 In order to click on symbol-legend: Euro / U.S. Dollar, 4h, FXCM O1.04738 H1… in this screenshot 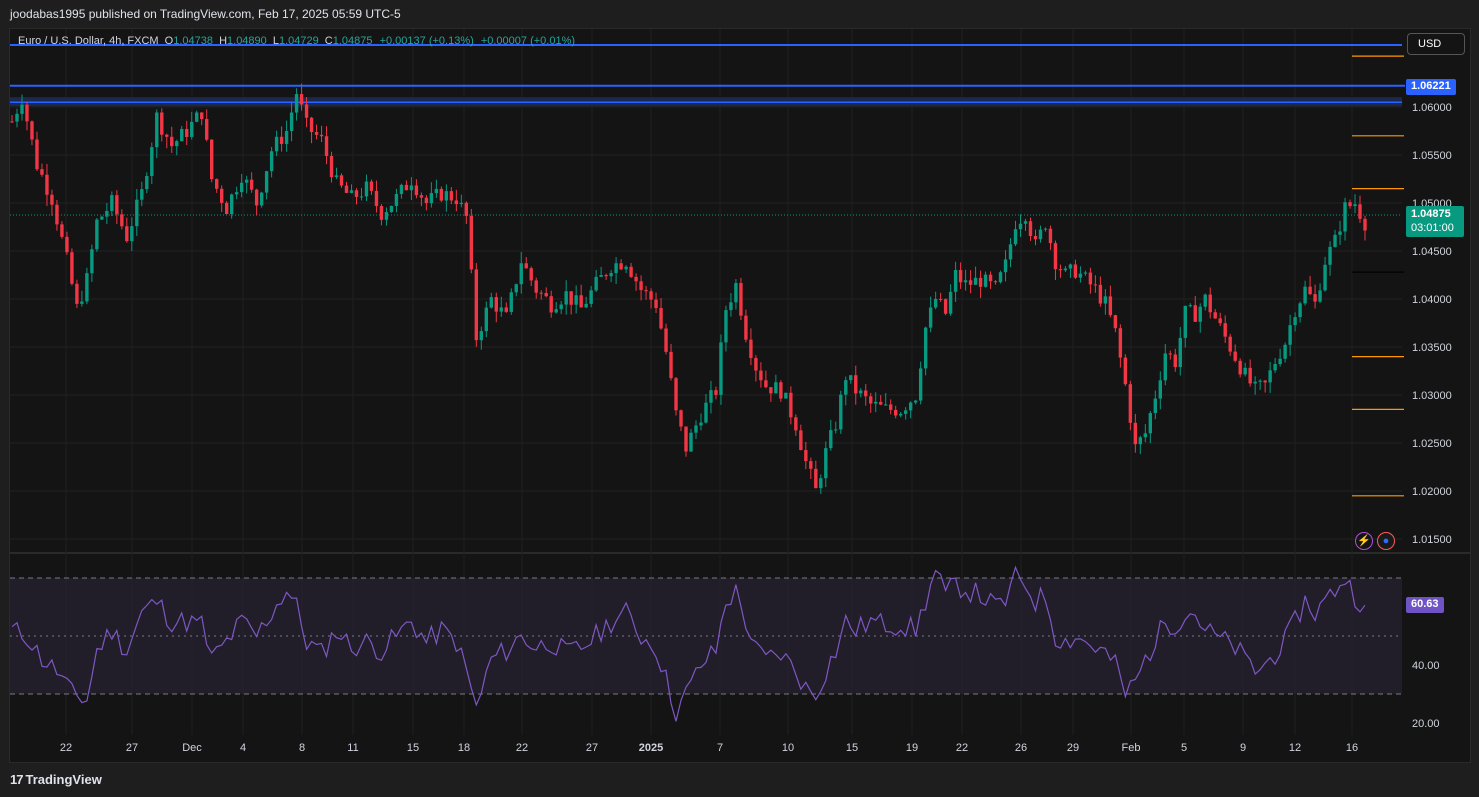, I will do `click(296, 41)`.